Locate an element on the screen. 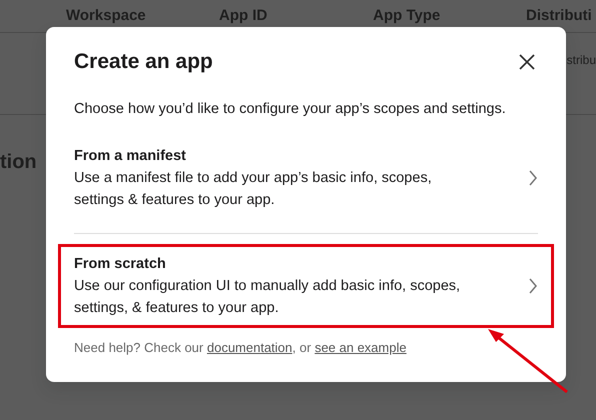 Image resolution: width=596 pixels, height=420 pixels. heading-text: tion is located at coordinates (18, 162).